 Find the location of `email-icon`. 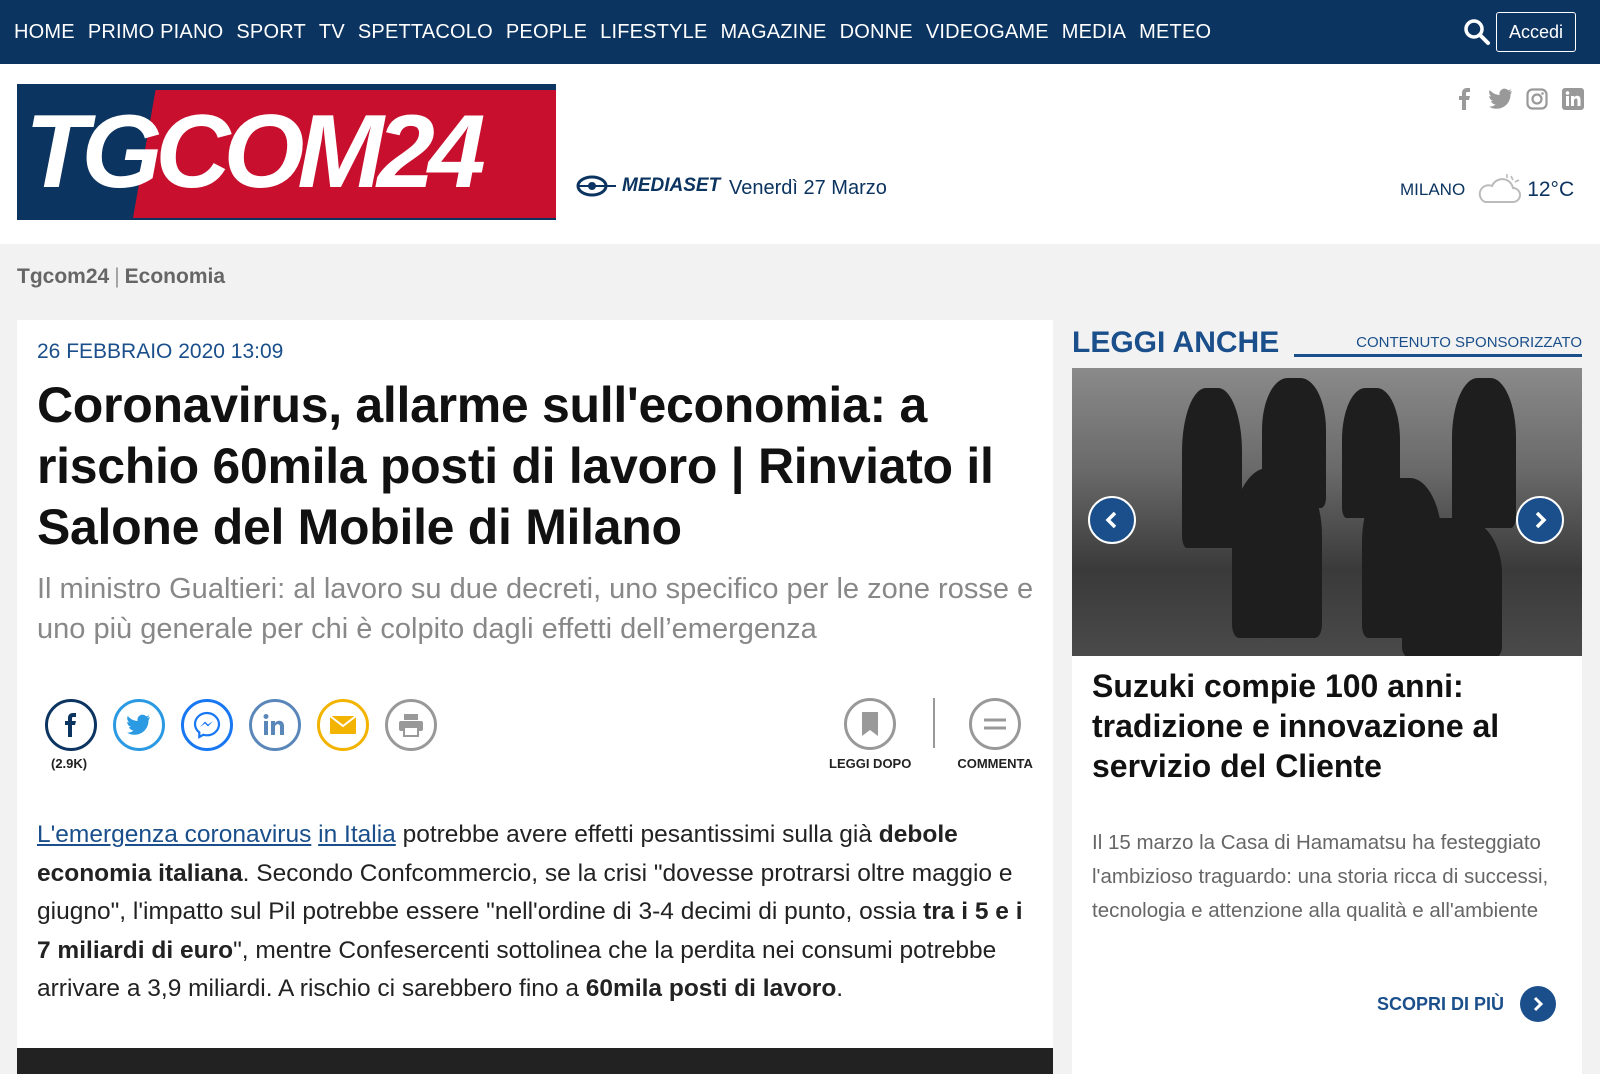

email-icon is located at coordinates (343, 724).